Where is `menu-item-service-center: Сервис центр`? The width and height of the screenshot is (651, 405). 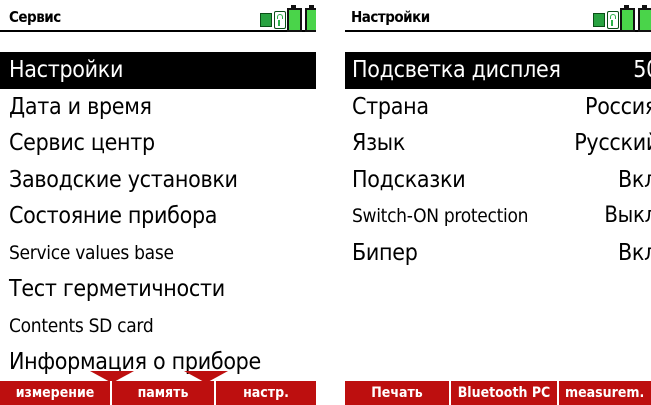
menu-item-service-center: Сервис центр is located at coordinates (158, 143).